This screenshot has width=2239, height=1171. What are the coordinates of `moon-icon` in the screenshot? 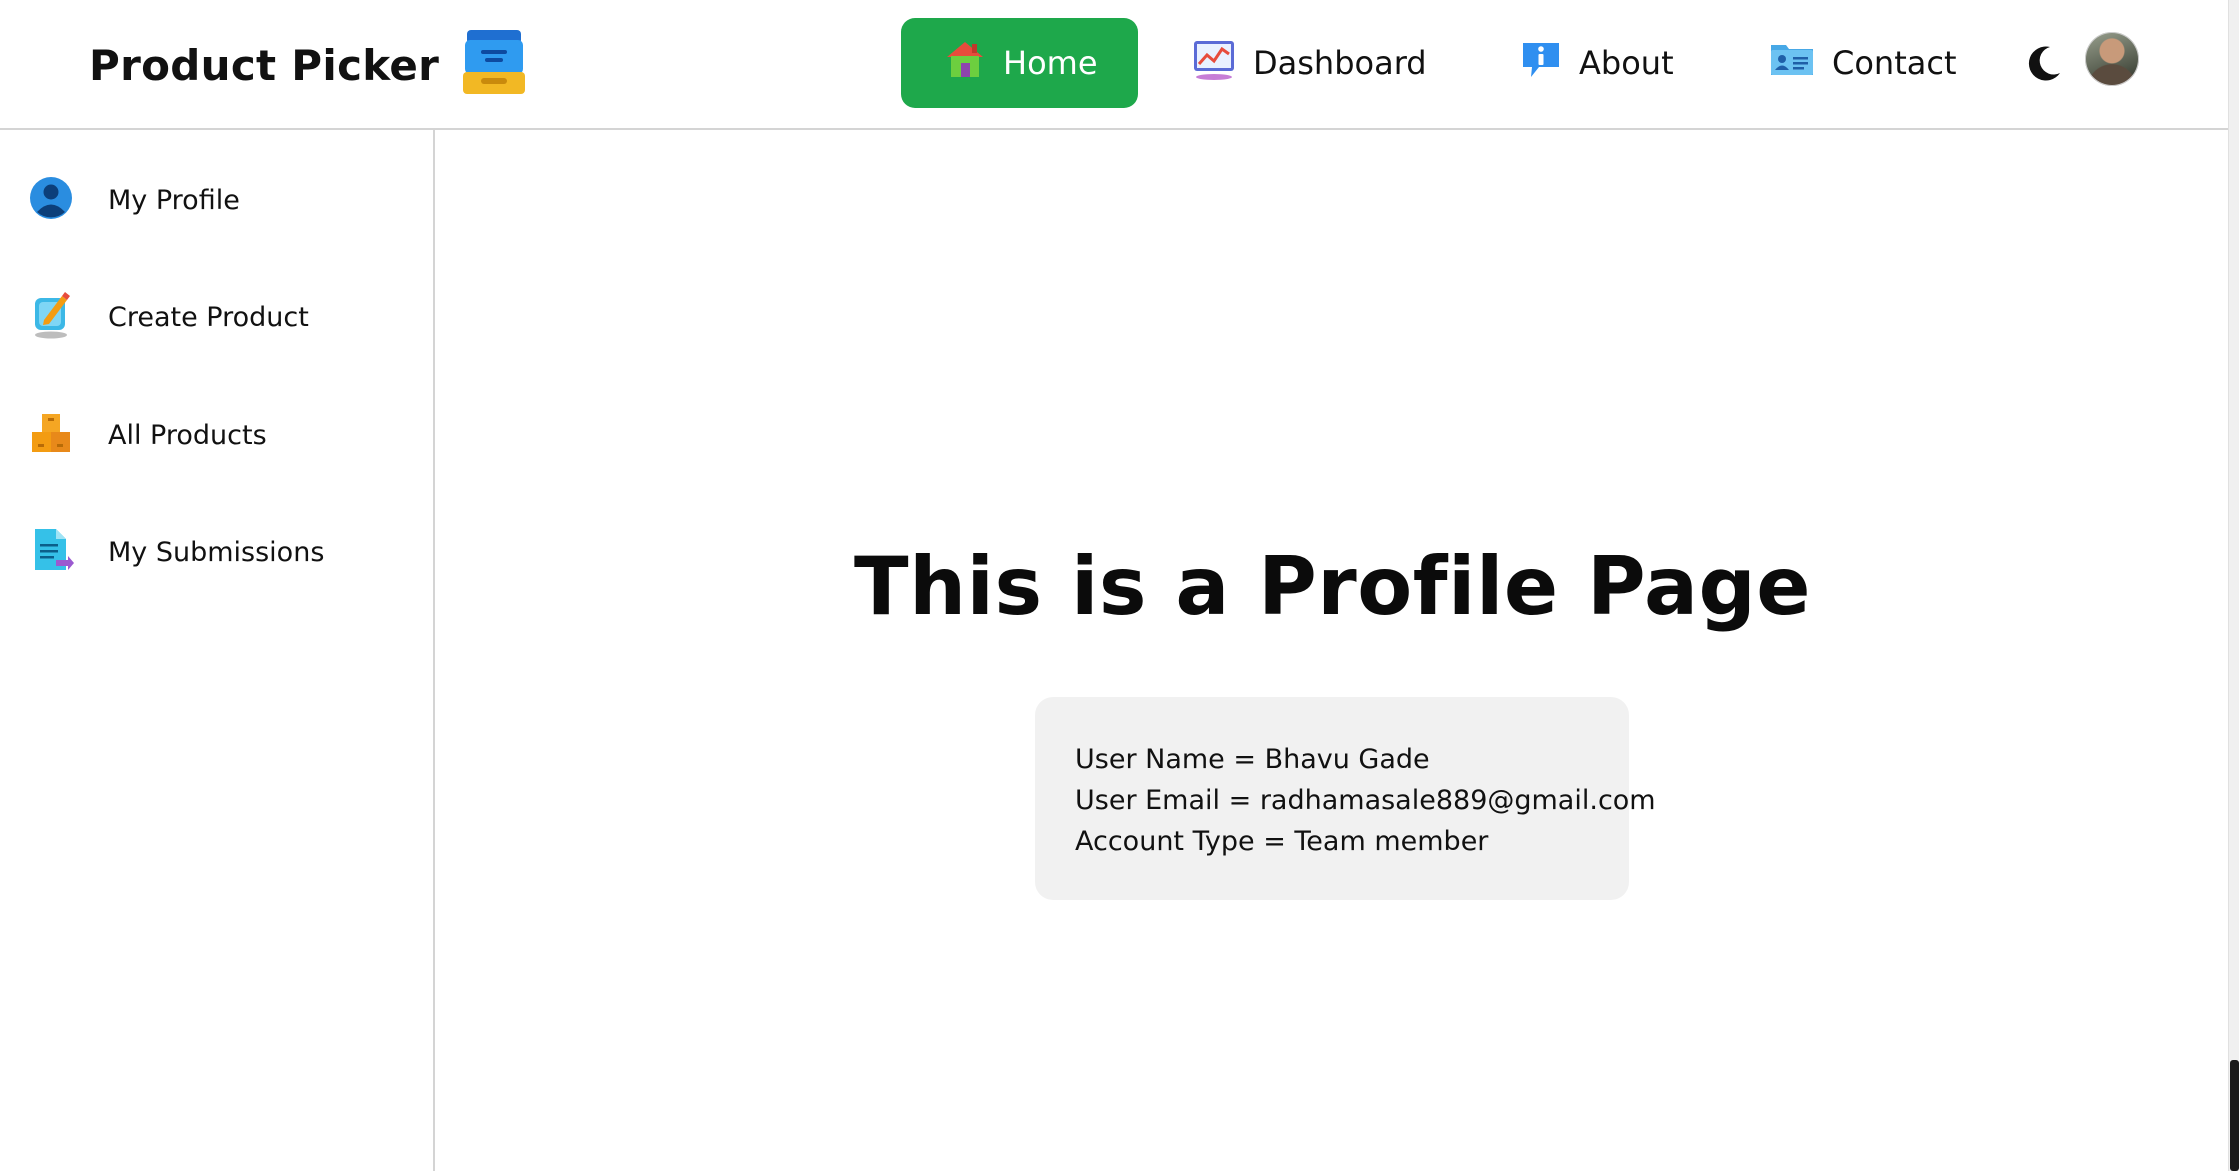 It's located at (2044, 63).